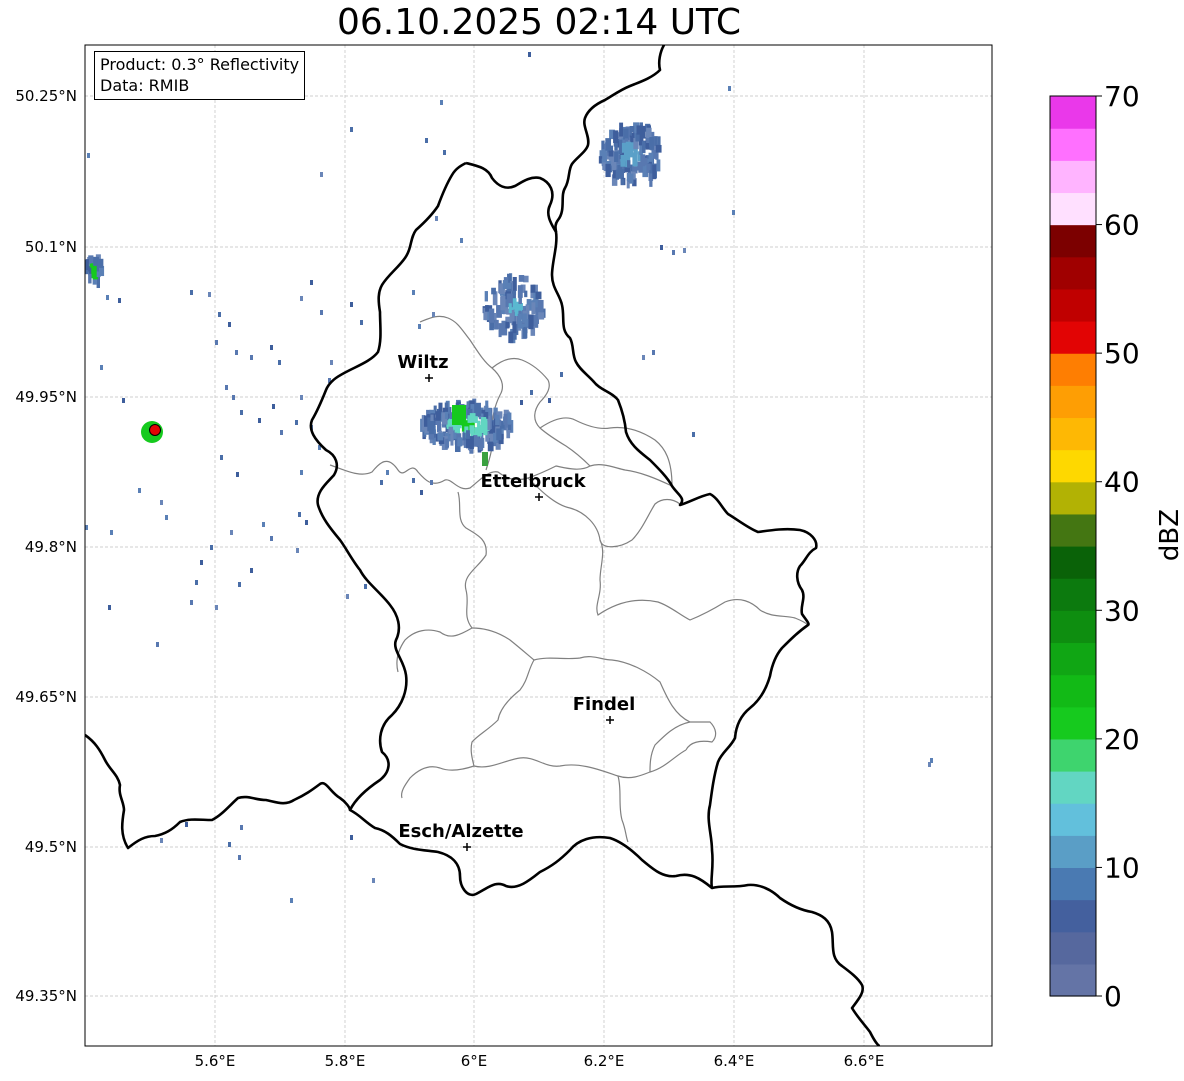 The image size is (1184, 1081). What do you see at coordinates (46, 397) in the screenshot?
I see `lat-tick-label: 49.95°N` at bounding box center [46, 397].